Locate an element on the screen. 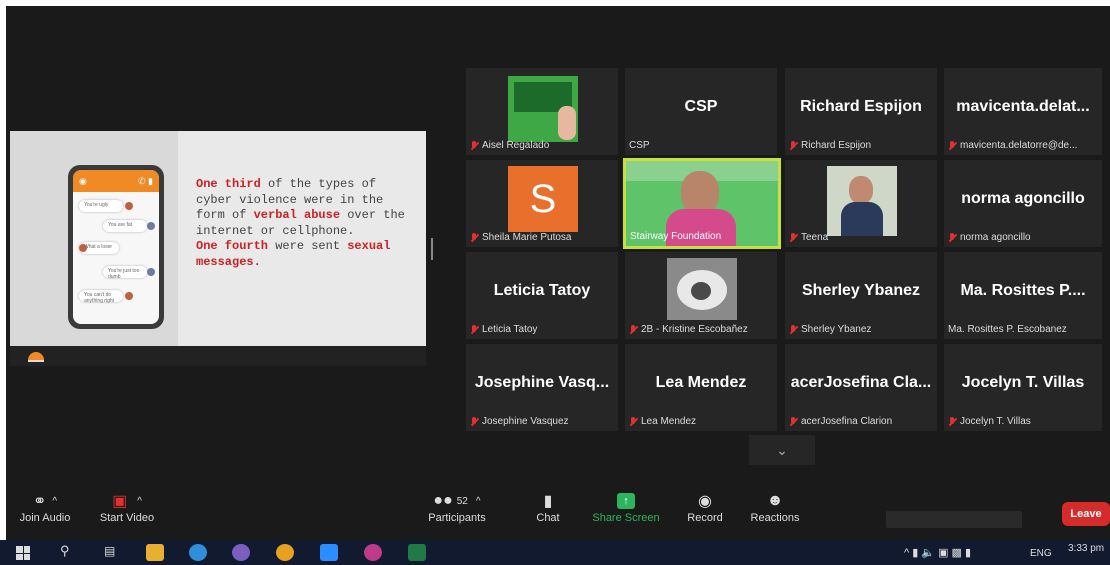 The image size is (1110, 565). active-speaker-tile: Stairway Foundation is located at coordinates (702, 203).